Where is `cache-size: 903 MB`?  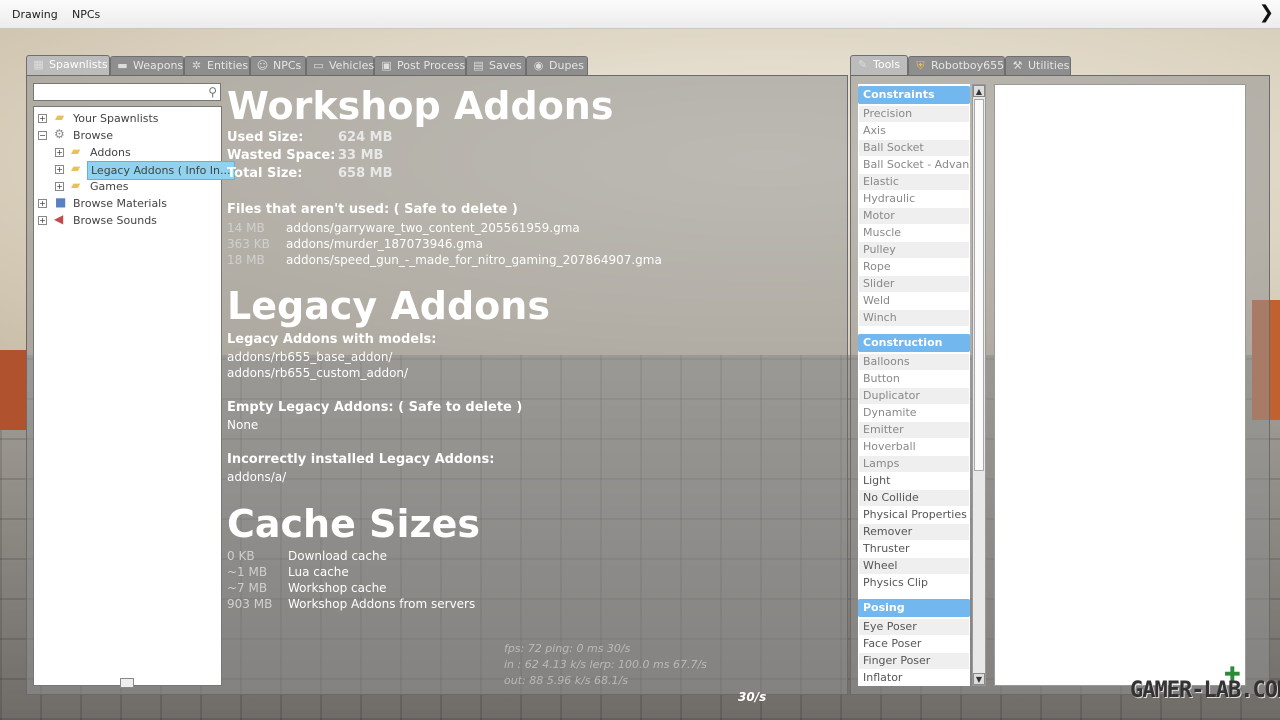 cache-size: 903 MB is located at coordinates (250, 604).